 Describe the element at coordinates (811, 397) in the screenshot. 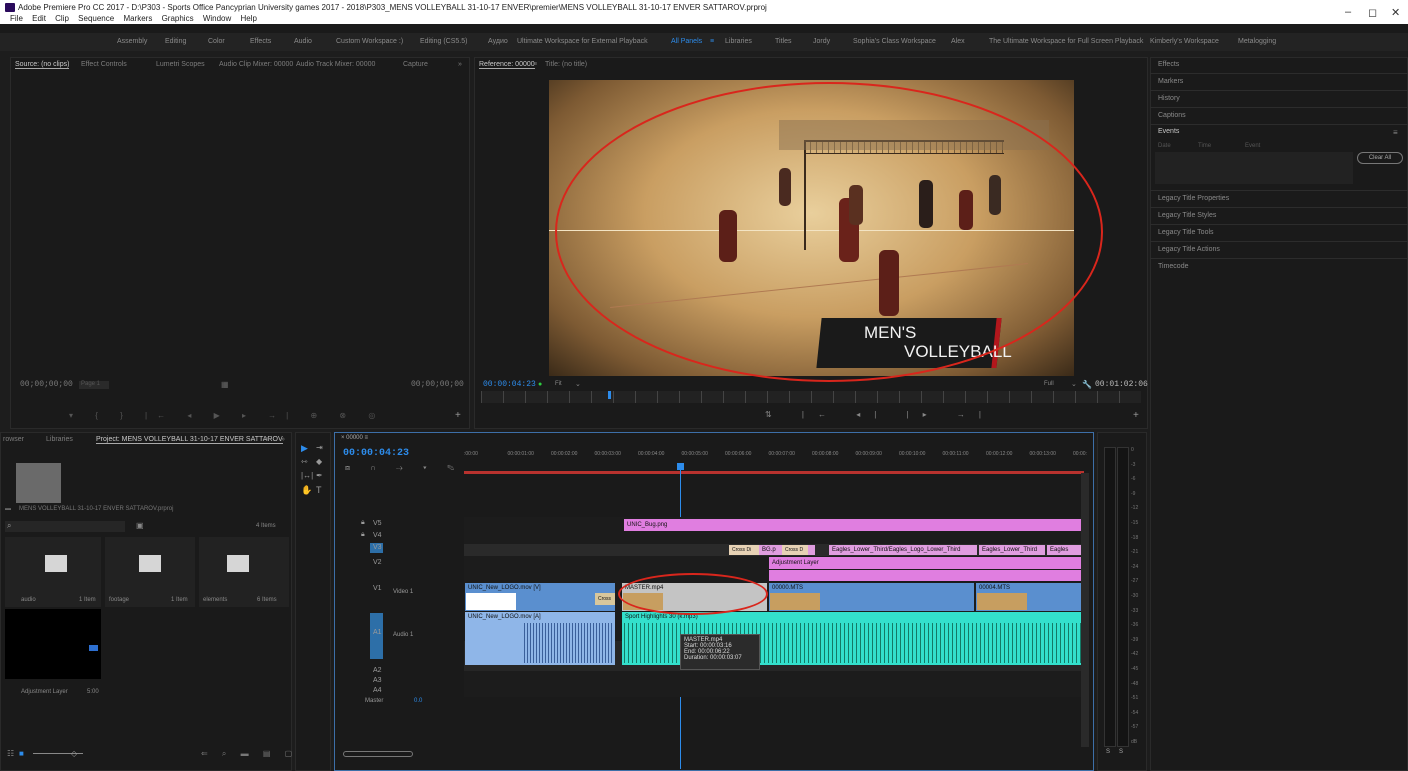

I see `reference-time-ruler` at that location.